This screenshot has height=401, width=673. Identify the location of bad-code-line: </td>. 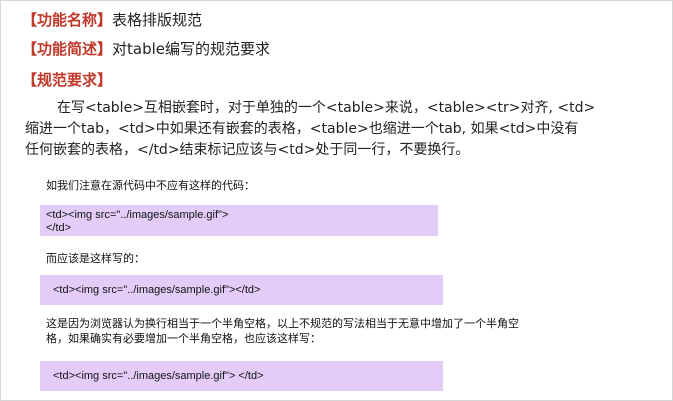
(59, 228).